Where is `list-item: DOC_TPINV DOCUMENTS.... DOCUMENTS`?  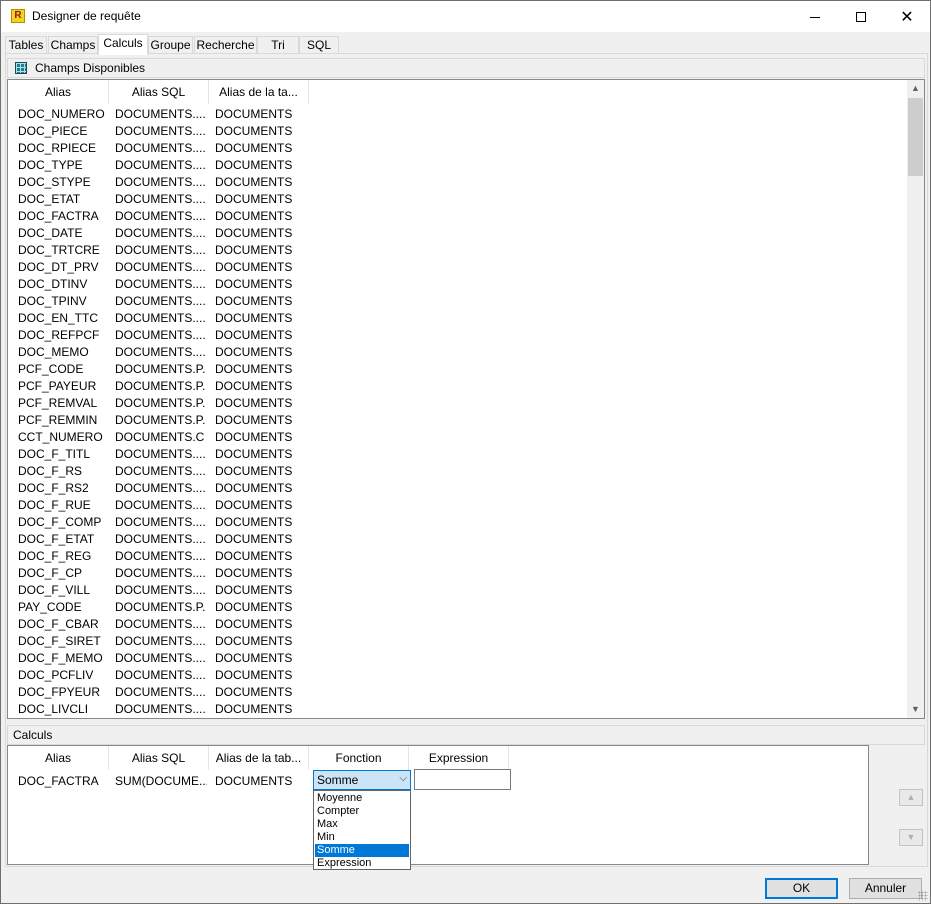
list-item: DOC_TPINV DOCUMENTS.... DOCUMENTS is located at coordinates (466, 300).